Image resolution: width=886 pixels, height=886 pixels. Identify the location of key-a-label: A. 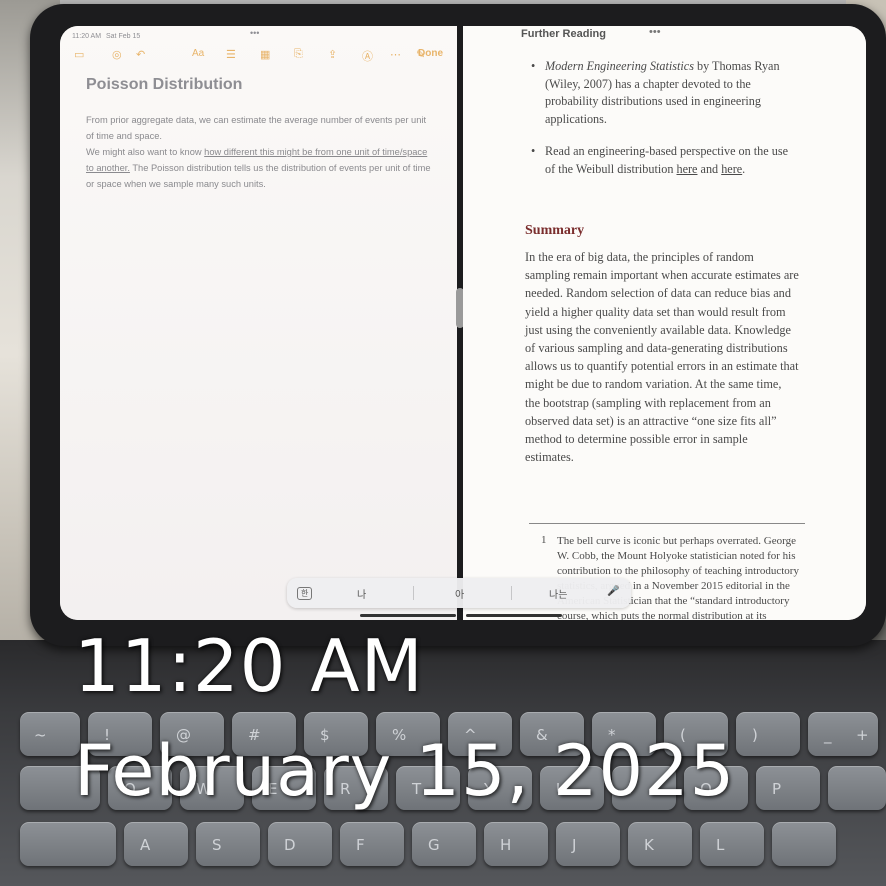
(145, 845).